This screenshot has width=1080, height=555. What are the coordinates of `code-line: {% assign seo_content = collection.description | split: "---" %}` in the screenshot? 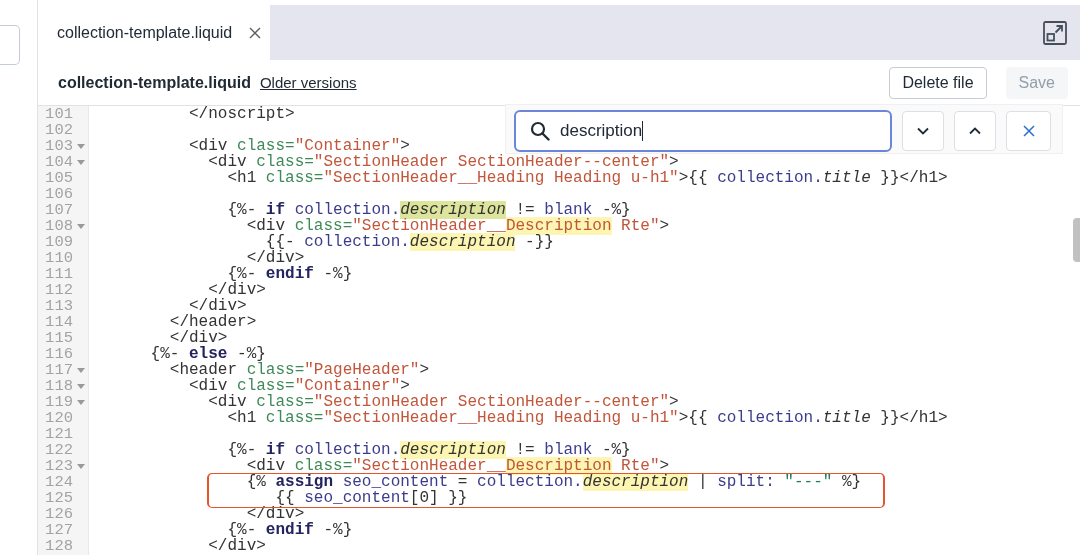 It's located at (554, 482).